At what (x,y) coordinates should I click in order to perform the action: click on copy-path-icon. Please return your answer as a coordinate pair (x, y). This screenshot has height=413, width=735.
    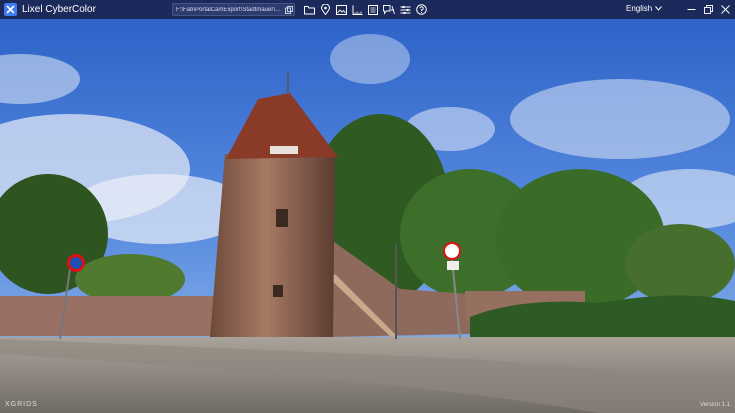
    Looking at the image, I should click on (288, 9).